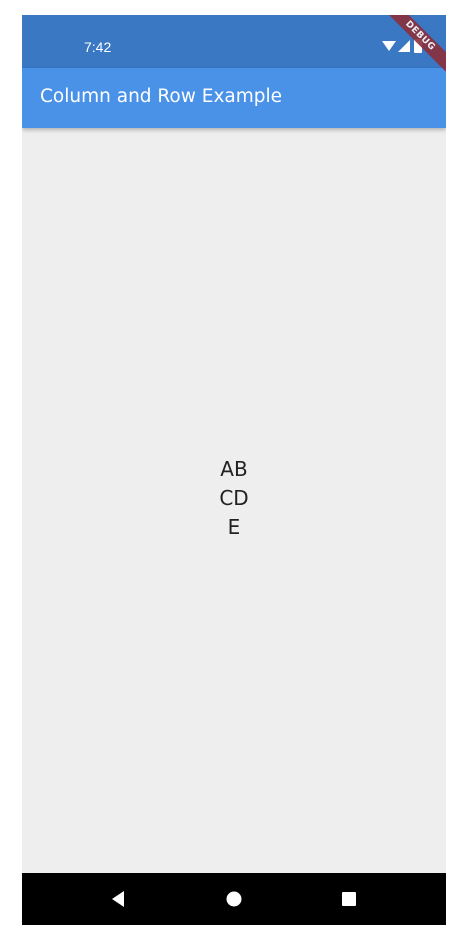 This screenshot has width=468, height=932. I want to click on cell-e: E, so click(234, 527).